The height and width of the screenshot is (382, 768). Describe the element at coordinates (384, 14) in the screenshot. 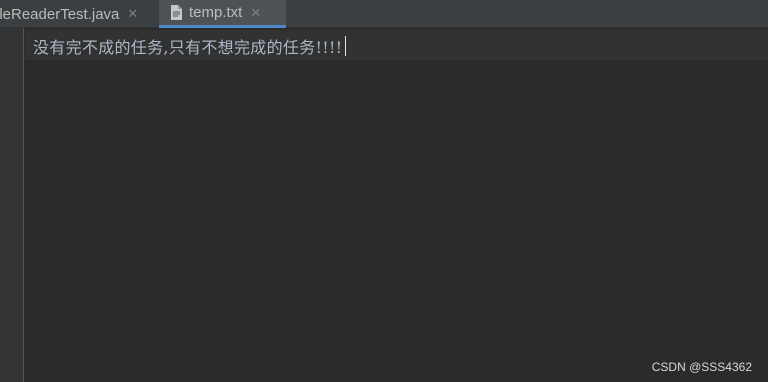

I see `editor-tab-bar: ileReaderTest.java ✕ temp.txt ✕` at that location.